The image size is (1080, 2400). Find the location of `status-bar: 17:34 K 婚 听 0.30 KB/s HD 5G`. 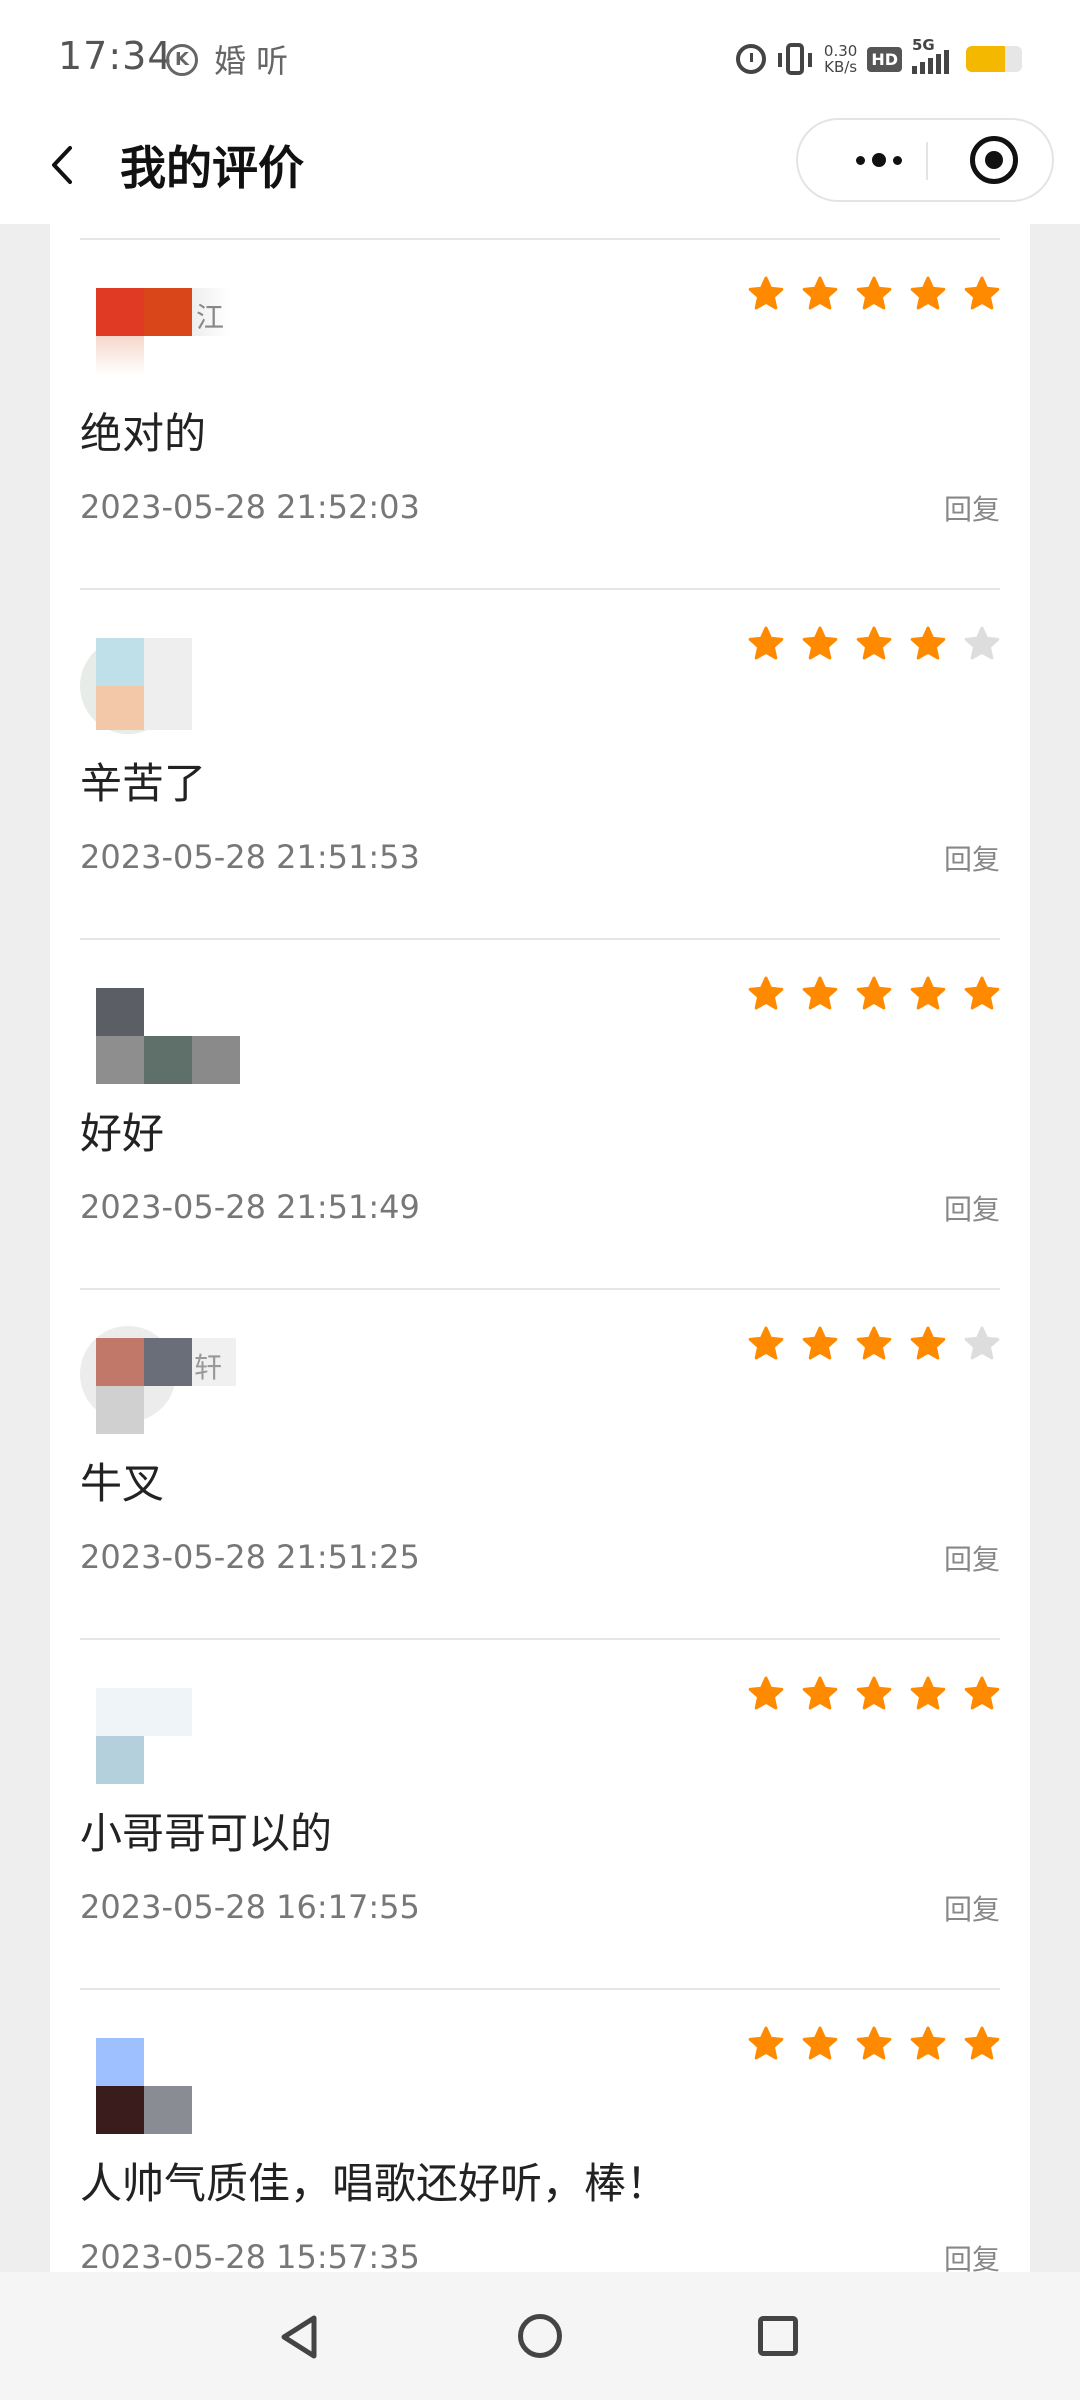

status-bar: 17:34 K 婚 听 0.30 KB/s HD 5G is located at coordinates (540, 55).